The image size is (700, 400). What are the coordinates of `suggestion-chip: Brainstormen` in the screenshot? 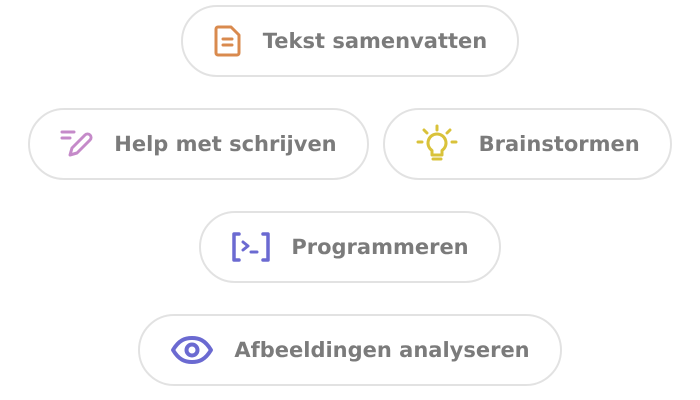 It's located at (527, 144).